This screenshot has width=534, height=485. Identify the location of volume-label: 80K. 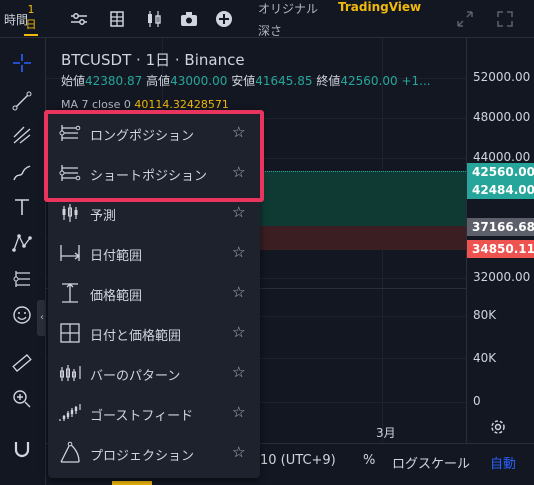
(485, 315).